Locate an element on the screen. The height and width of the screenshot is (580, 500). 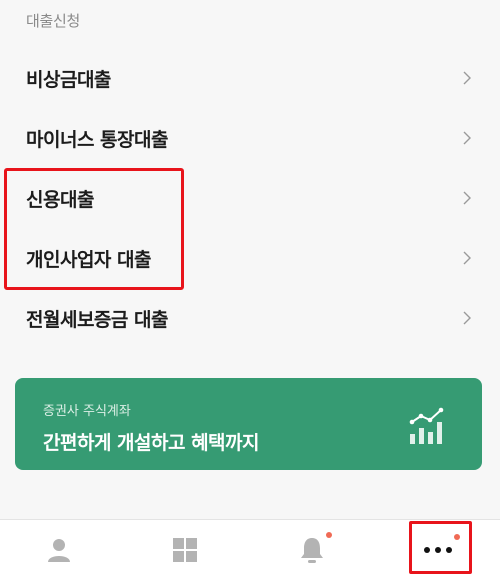
menu-item-label: 전월세보증금 대출 is located at coordinates (97, 319).